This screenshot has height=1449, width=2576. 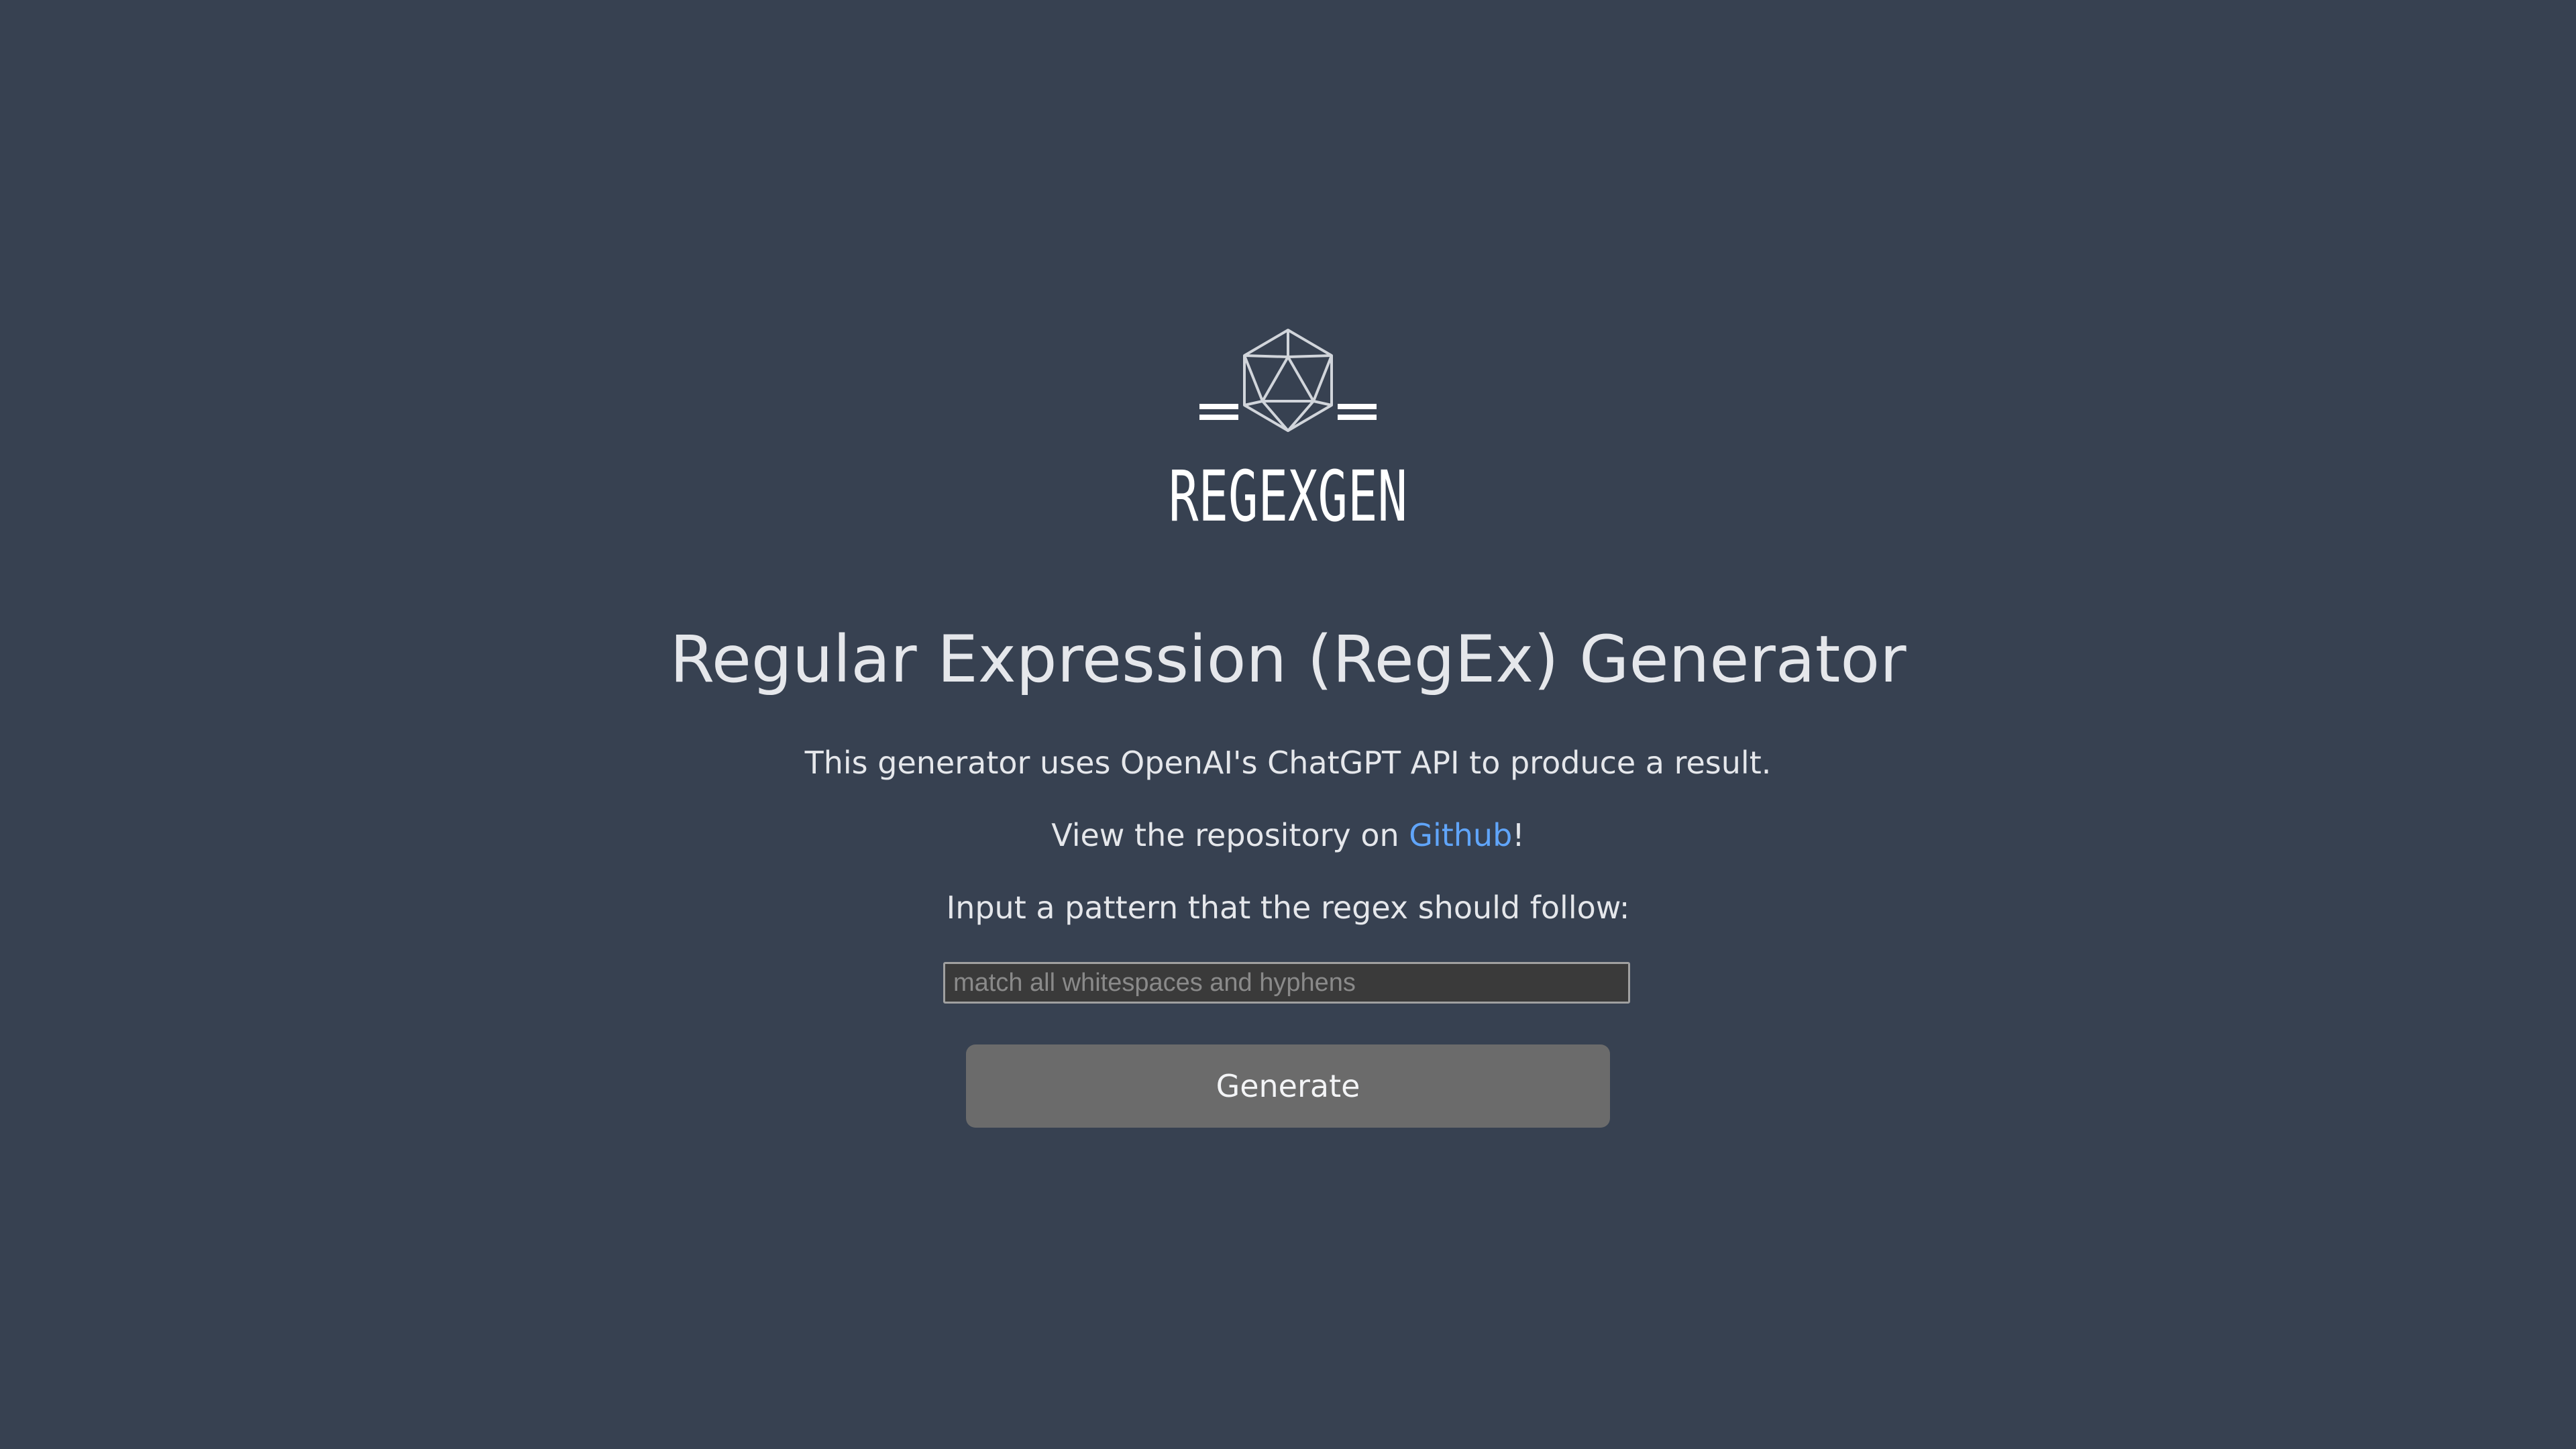 What do you see at coordinates (1286, 983) in the screenshot?
I see `pattern-input` at bounding box center [1286, 983].